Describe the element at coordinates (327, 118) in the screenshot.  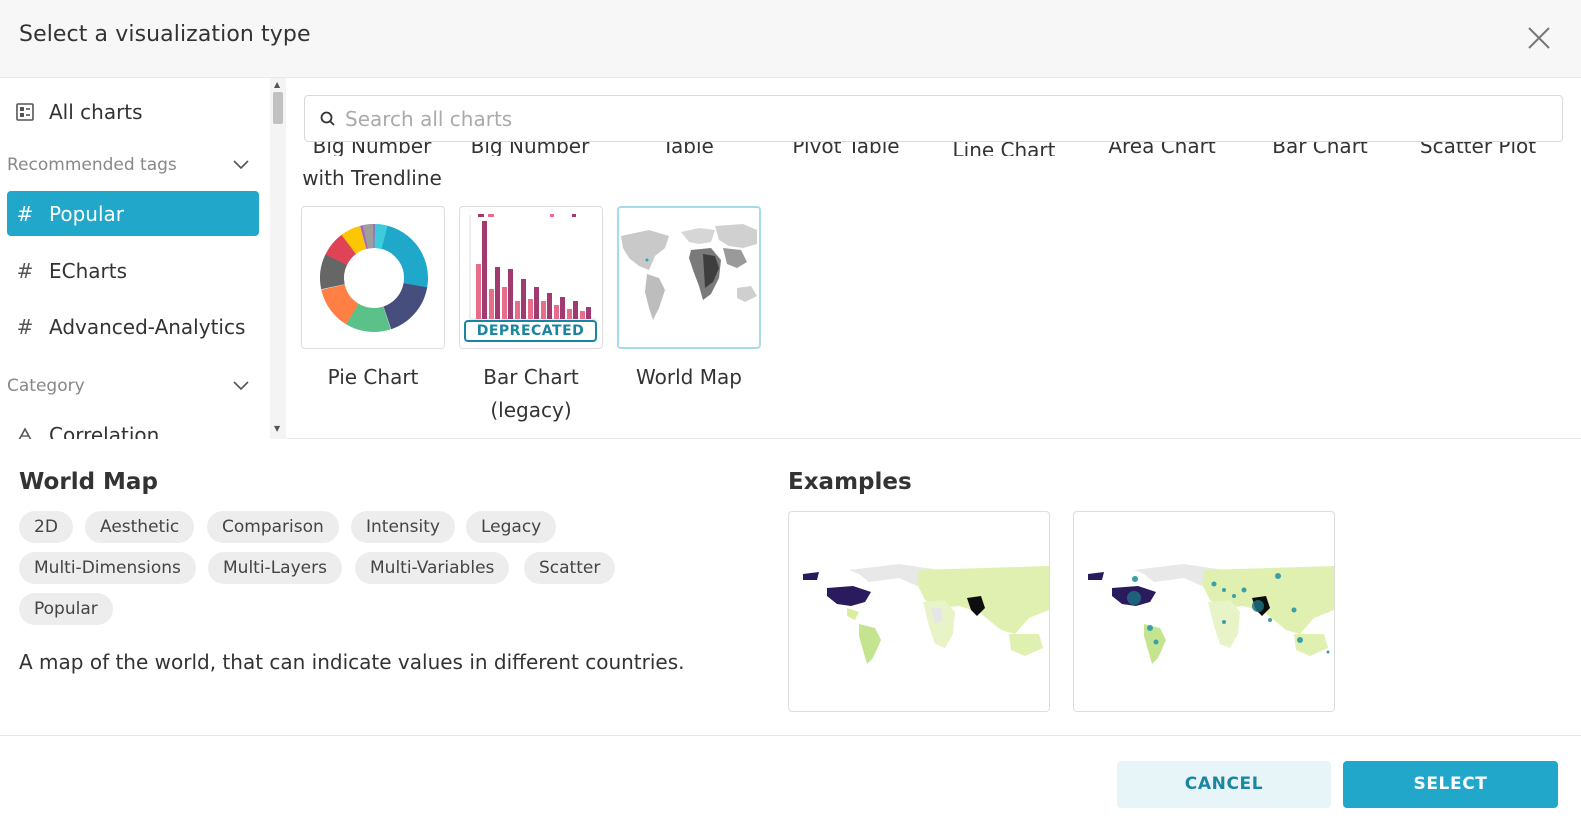
I see `search-icon` at that location.